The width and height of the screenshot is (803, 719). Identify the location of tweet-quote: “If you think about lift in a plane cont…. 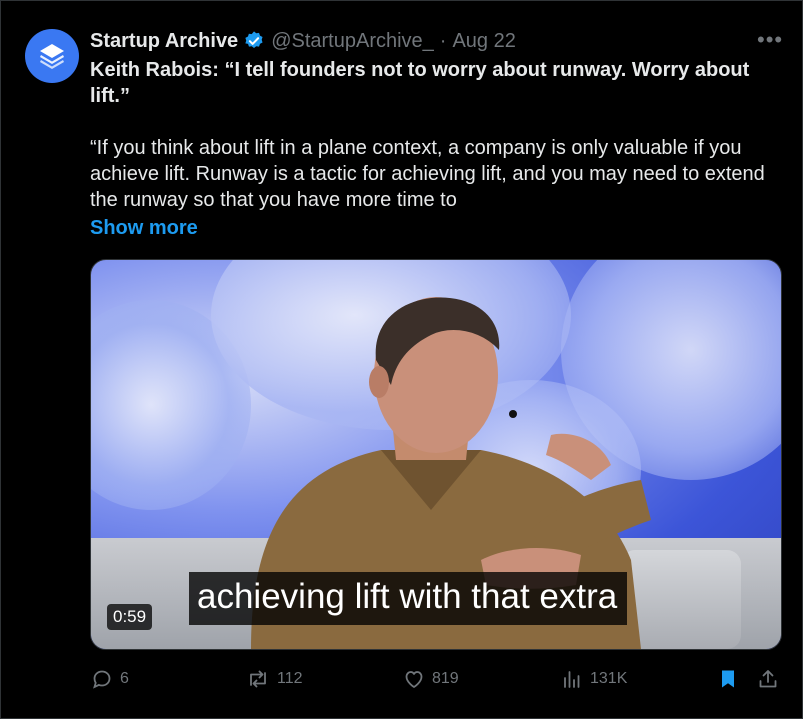
(427, 174).